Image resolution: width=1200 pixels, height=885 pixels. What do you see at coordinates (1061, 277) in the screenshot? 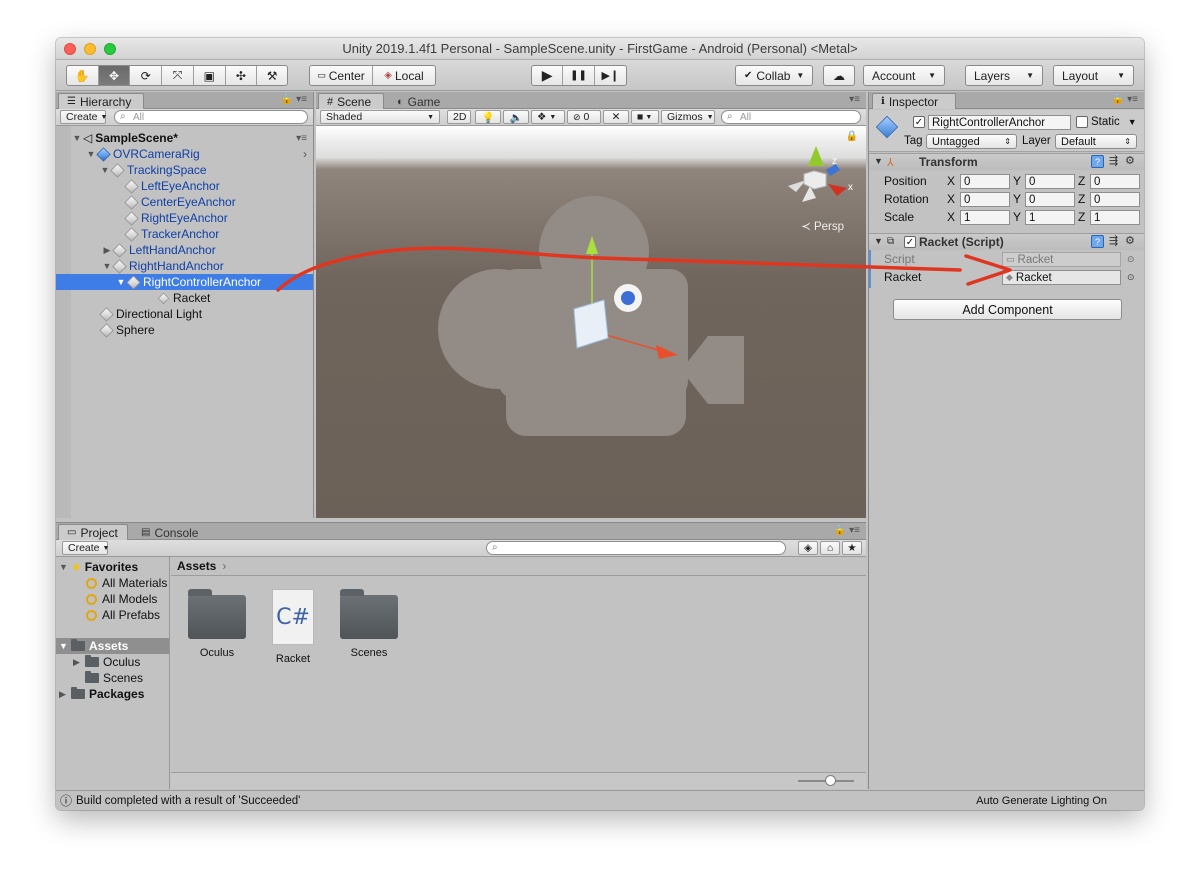
I see `racket-object-field: ◆ Racket` at bounding box center [1061, 277].